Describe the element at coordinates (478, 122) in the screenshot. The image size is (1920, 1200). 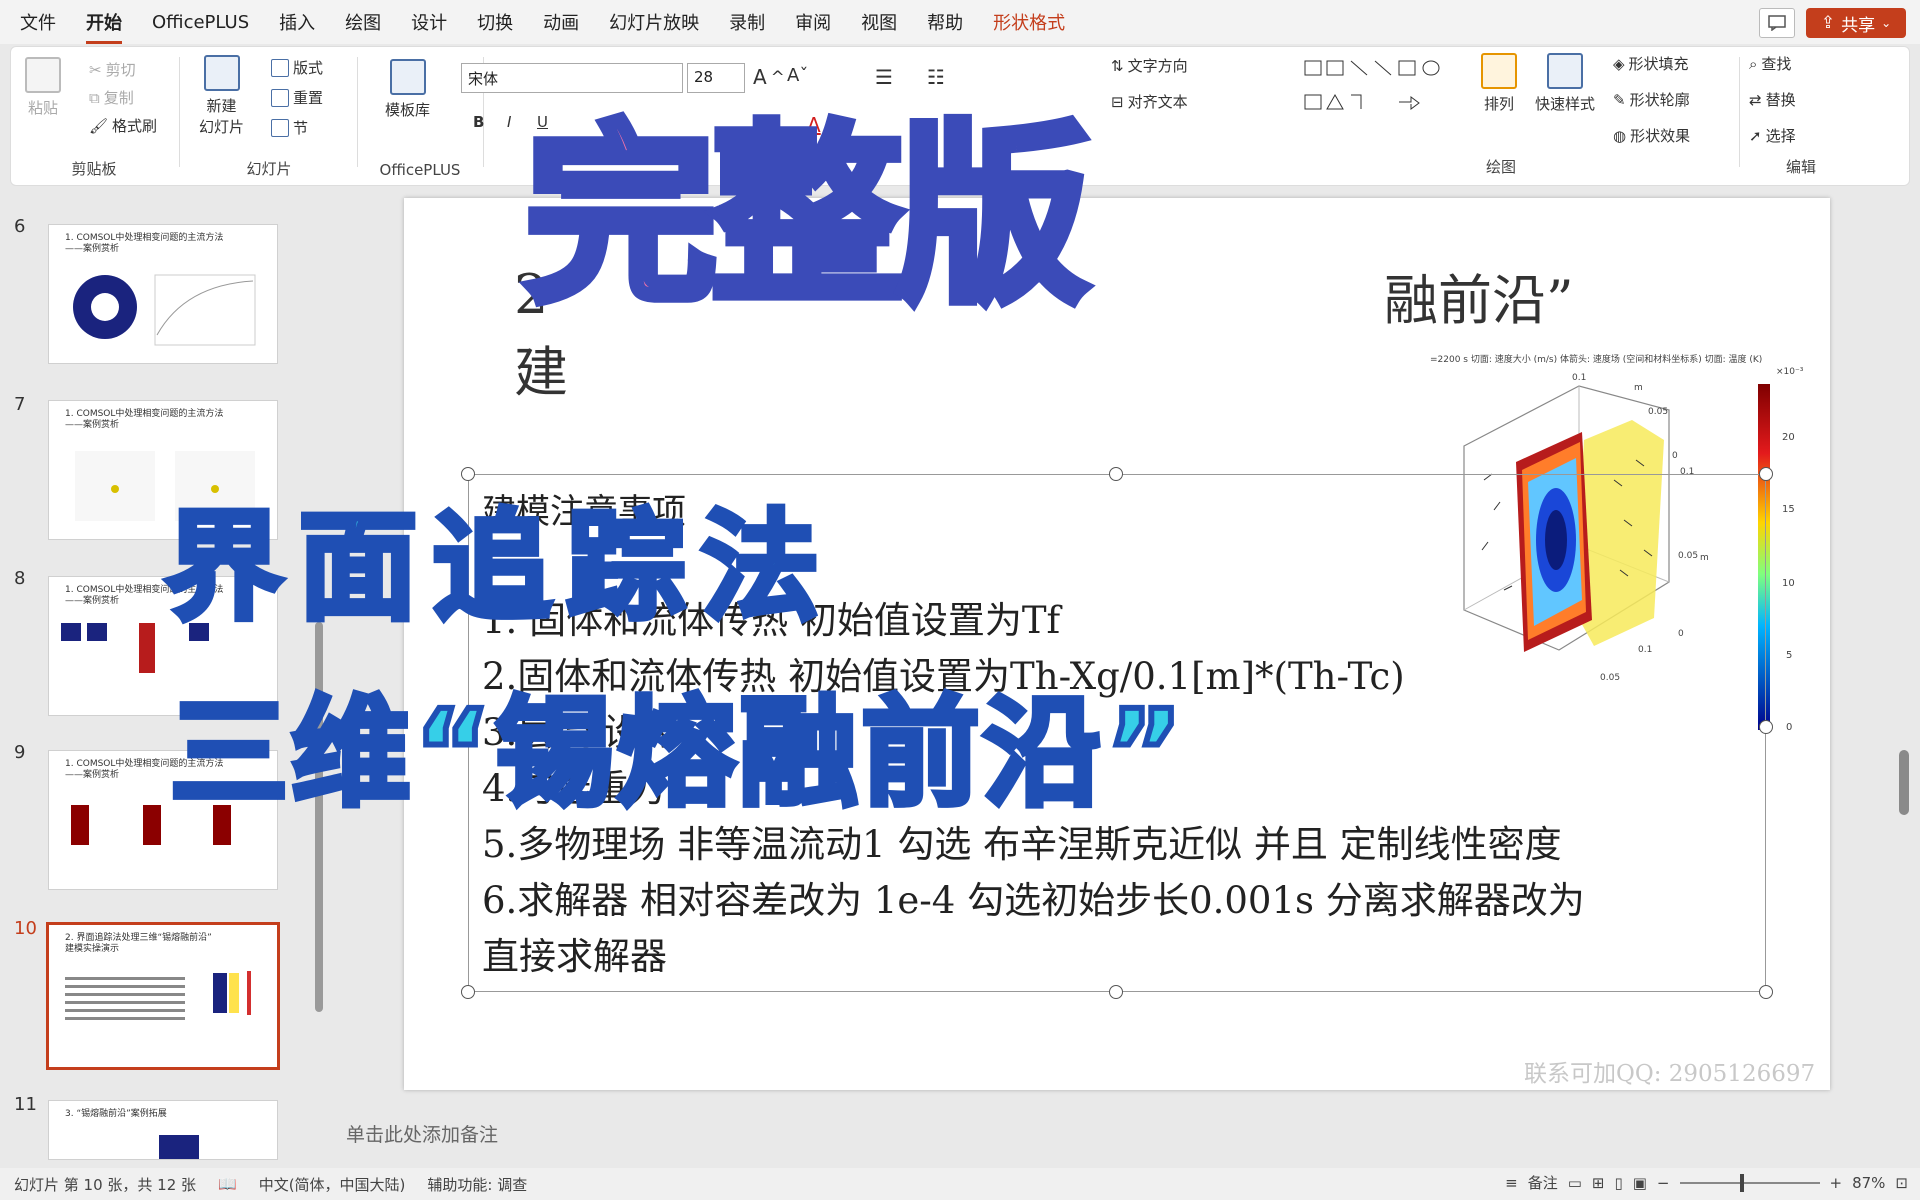
I see `bold-button: B` at that location.